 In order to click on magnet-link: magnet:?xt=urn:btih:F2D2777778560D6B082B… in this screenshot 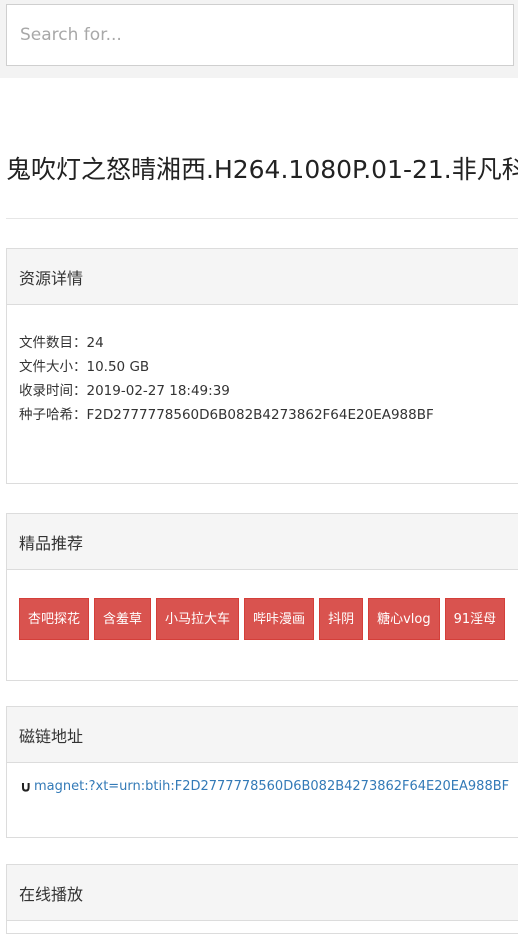, I will do `click(271, 787)`.